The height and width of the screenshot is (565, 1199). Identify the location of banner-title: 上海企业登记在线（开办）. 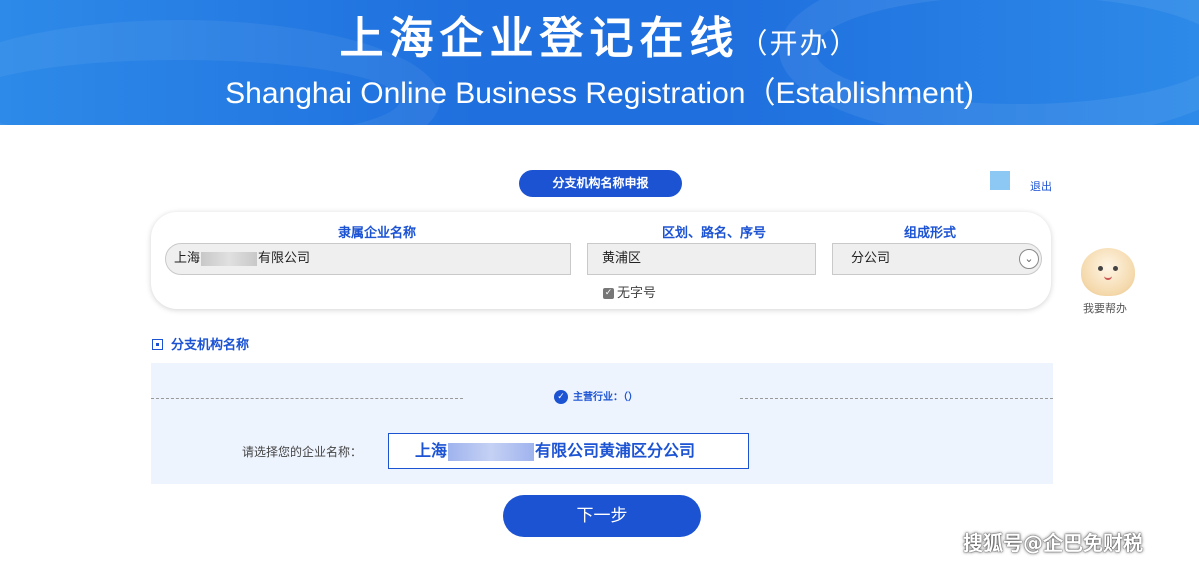
(599, 41).